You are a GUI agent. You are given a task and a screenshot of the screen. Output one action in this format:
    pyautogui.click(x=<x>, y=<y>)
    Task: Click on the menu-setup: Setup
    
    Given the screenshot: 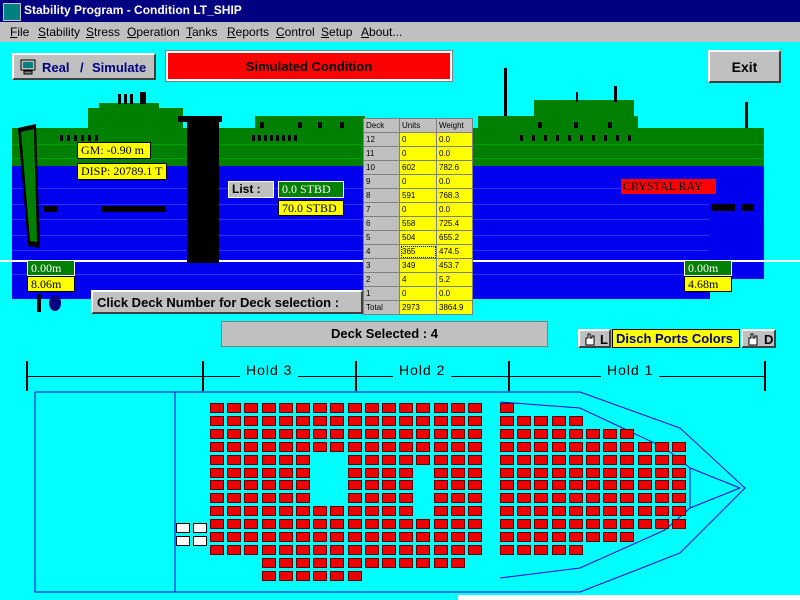 What is the action you would take?
    pyautogui.click(x=336, y=32)
    